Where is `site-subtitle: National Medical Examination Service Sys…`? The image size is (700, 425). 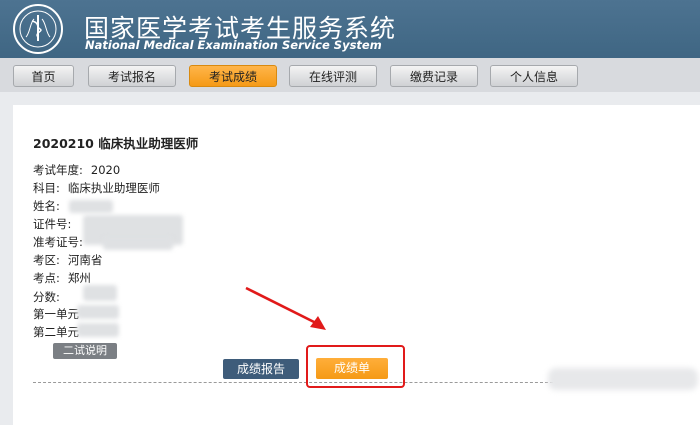 site-subtitle: National Medical Examination Service Sys… is located at coordinates (233, 45).